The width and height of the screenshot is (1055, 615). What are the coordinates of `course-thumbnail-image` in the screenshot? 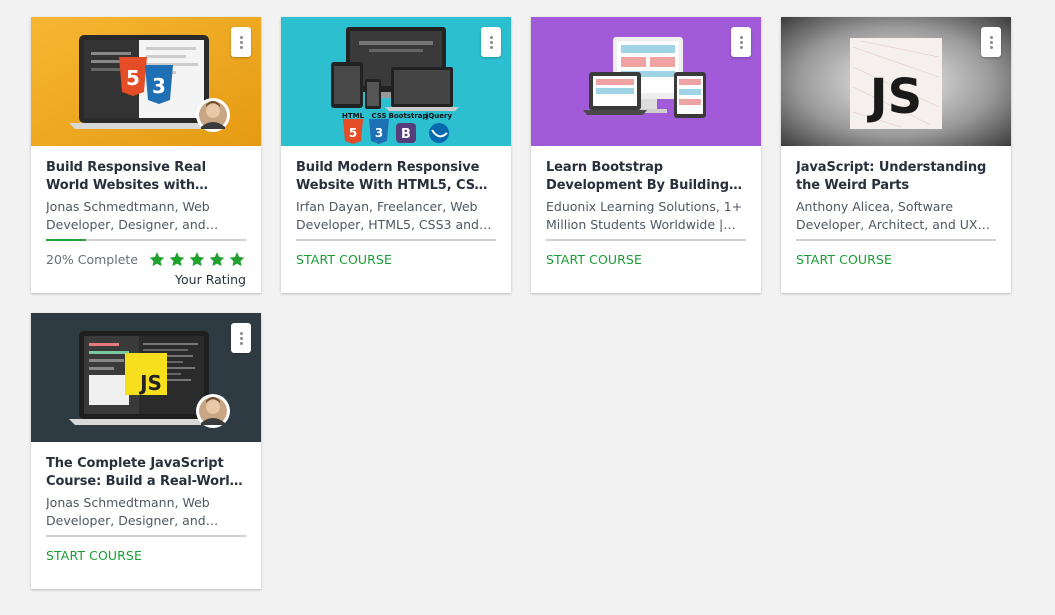 It's located at (646, 81).